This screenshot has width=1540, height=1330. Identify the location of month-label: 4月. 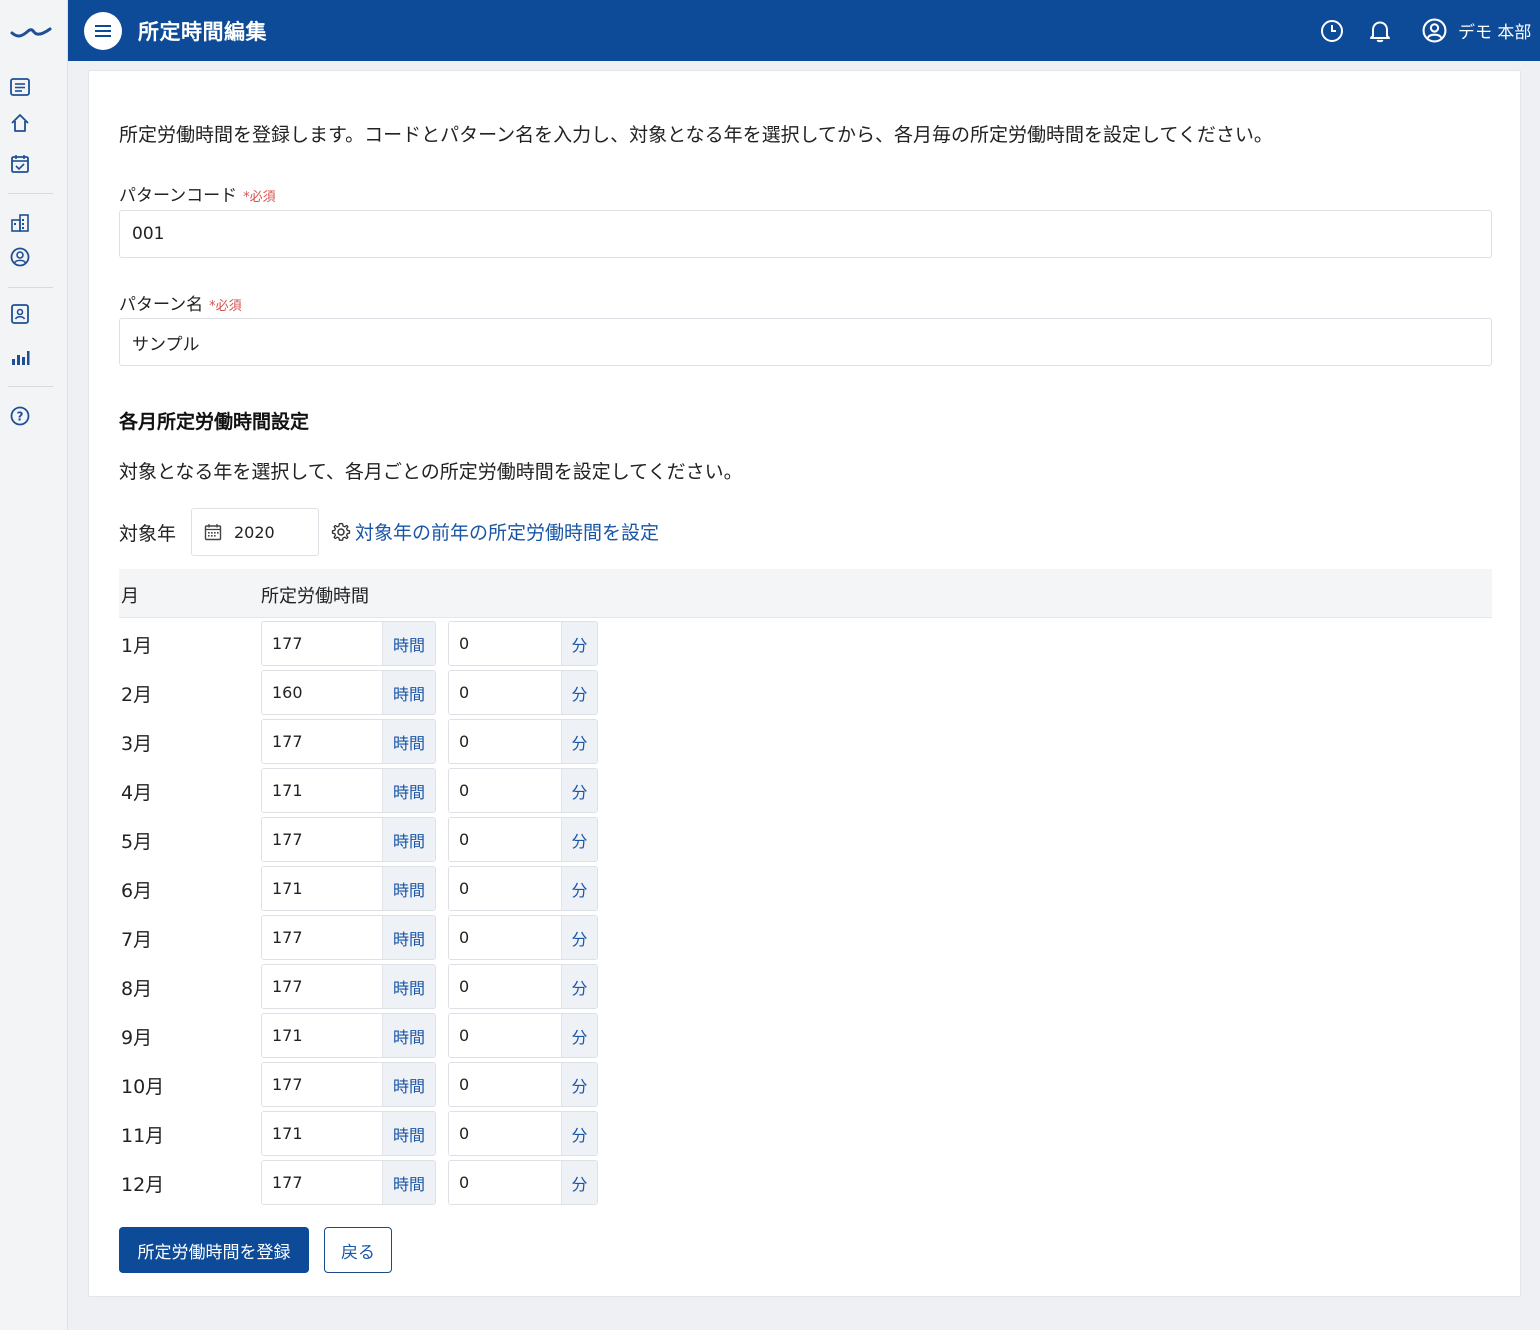
(137, 793).